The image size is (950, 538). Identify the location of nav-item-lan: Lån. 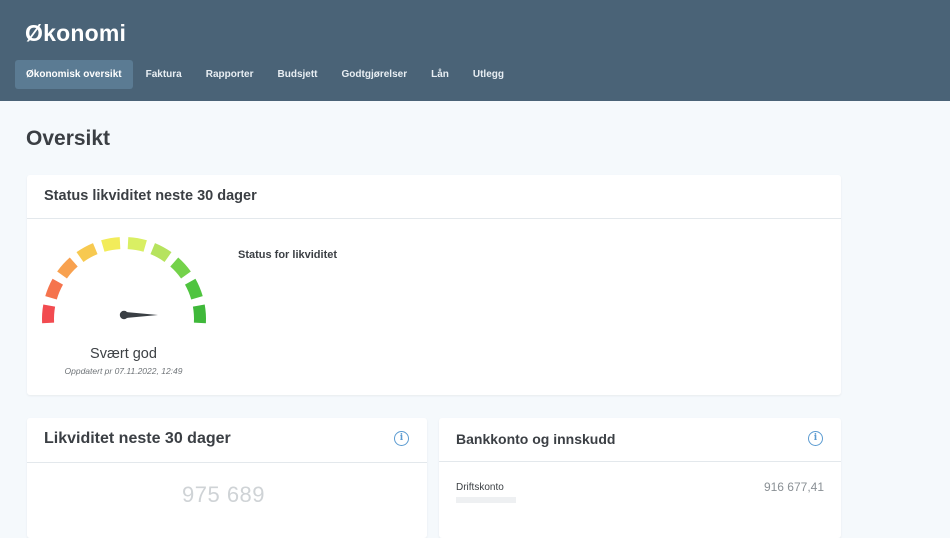
(440, 74).